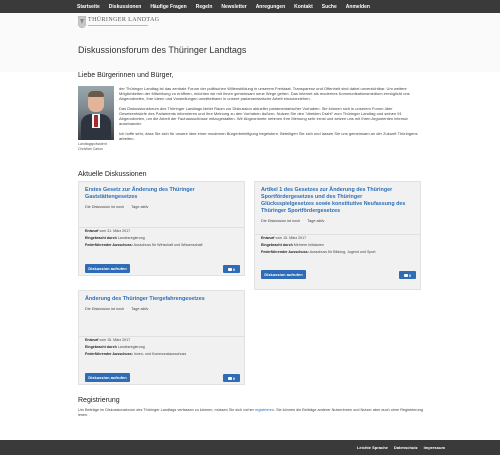 Image resolution: width=500 pixels, height=455 pixels. Describe the element at coordinates (124, 20) in the screenshot. I see `logo-text: THÜRINGER LANDTAG` at that location.